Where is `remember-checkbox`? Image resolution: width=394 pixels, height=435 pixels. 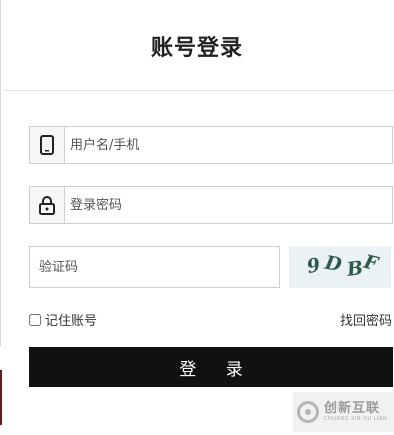
remember-checkbox is located at coordinates (35, 319).